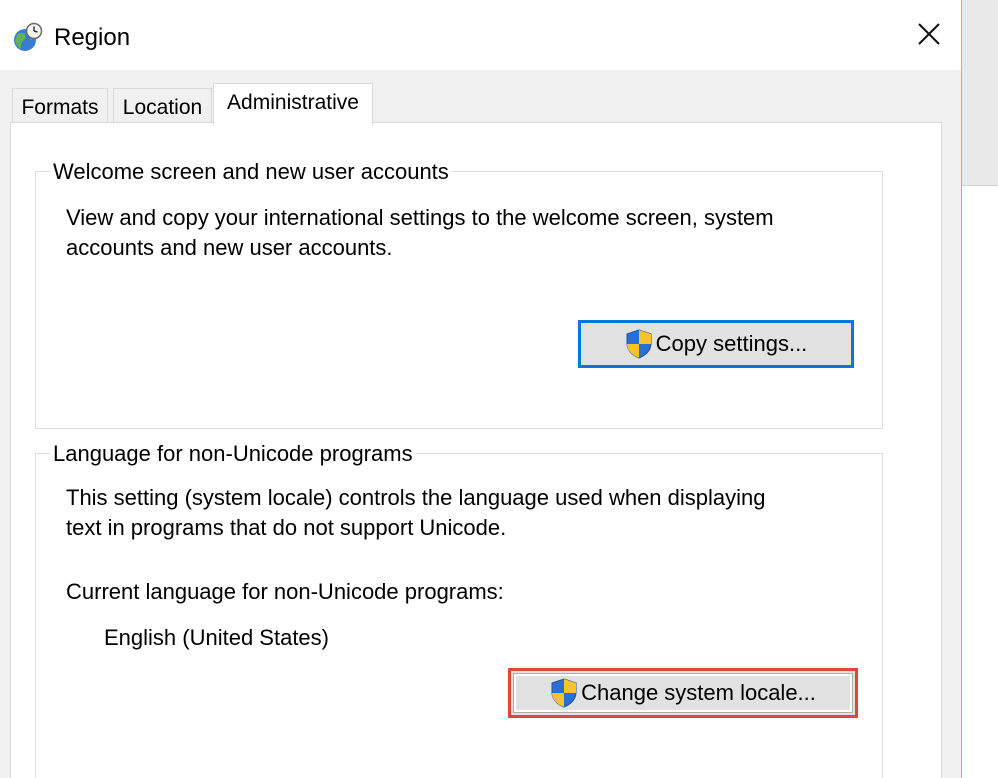 The image size is (998, 778). I want to click on tab-formats: Formats, so click(60, 107).